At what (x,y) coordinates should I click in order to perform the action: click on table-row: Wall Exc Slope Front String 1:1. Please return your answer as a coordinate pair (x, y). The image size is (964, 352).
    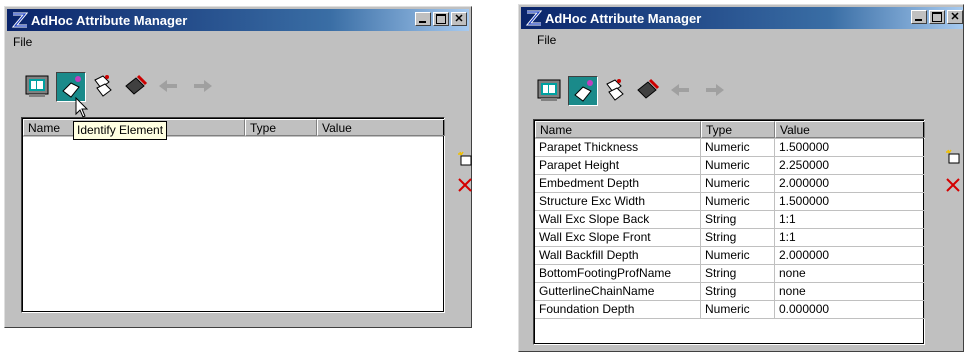
    Looking at the image, I should click on (730, 238).